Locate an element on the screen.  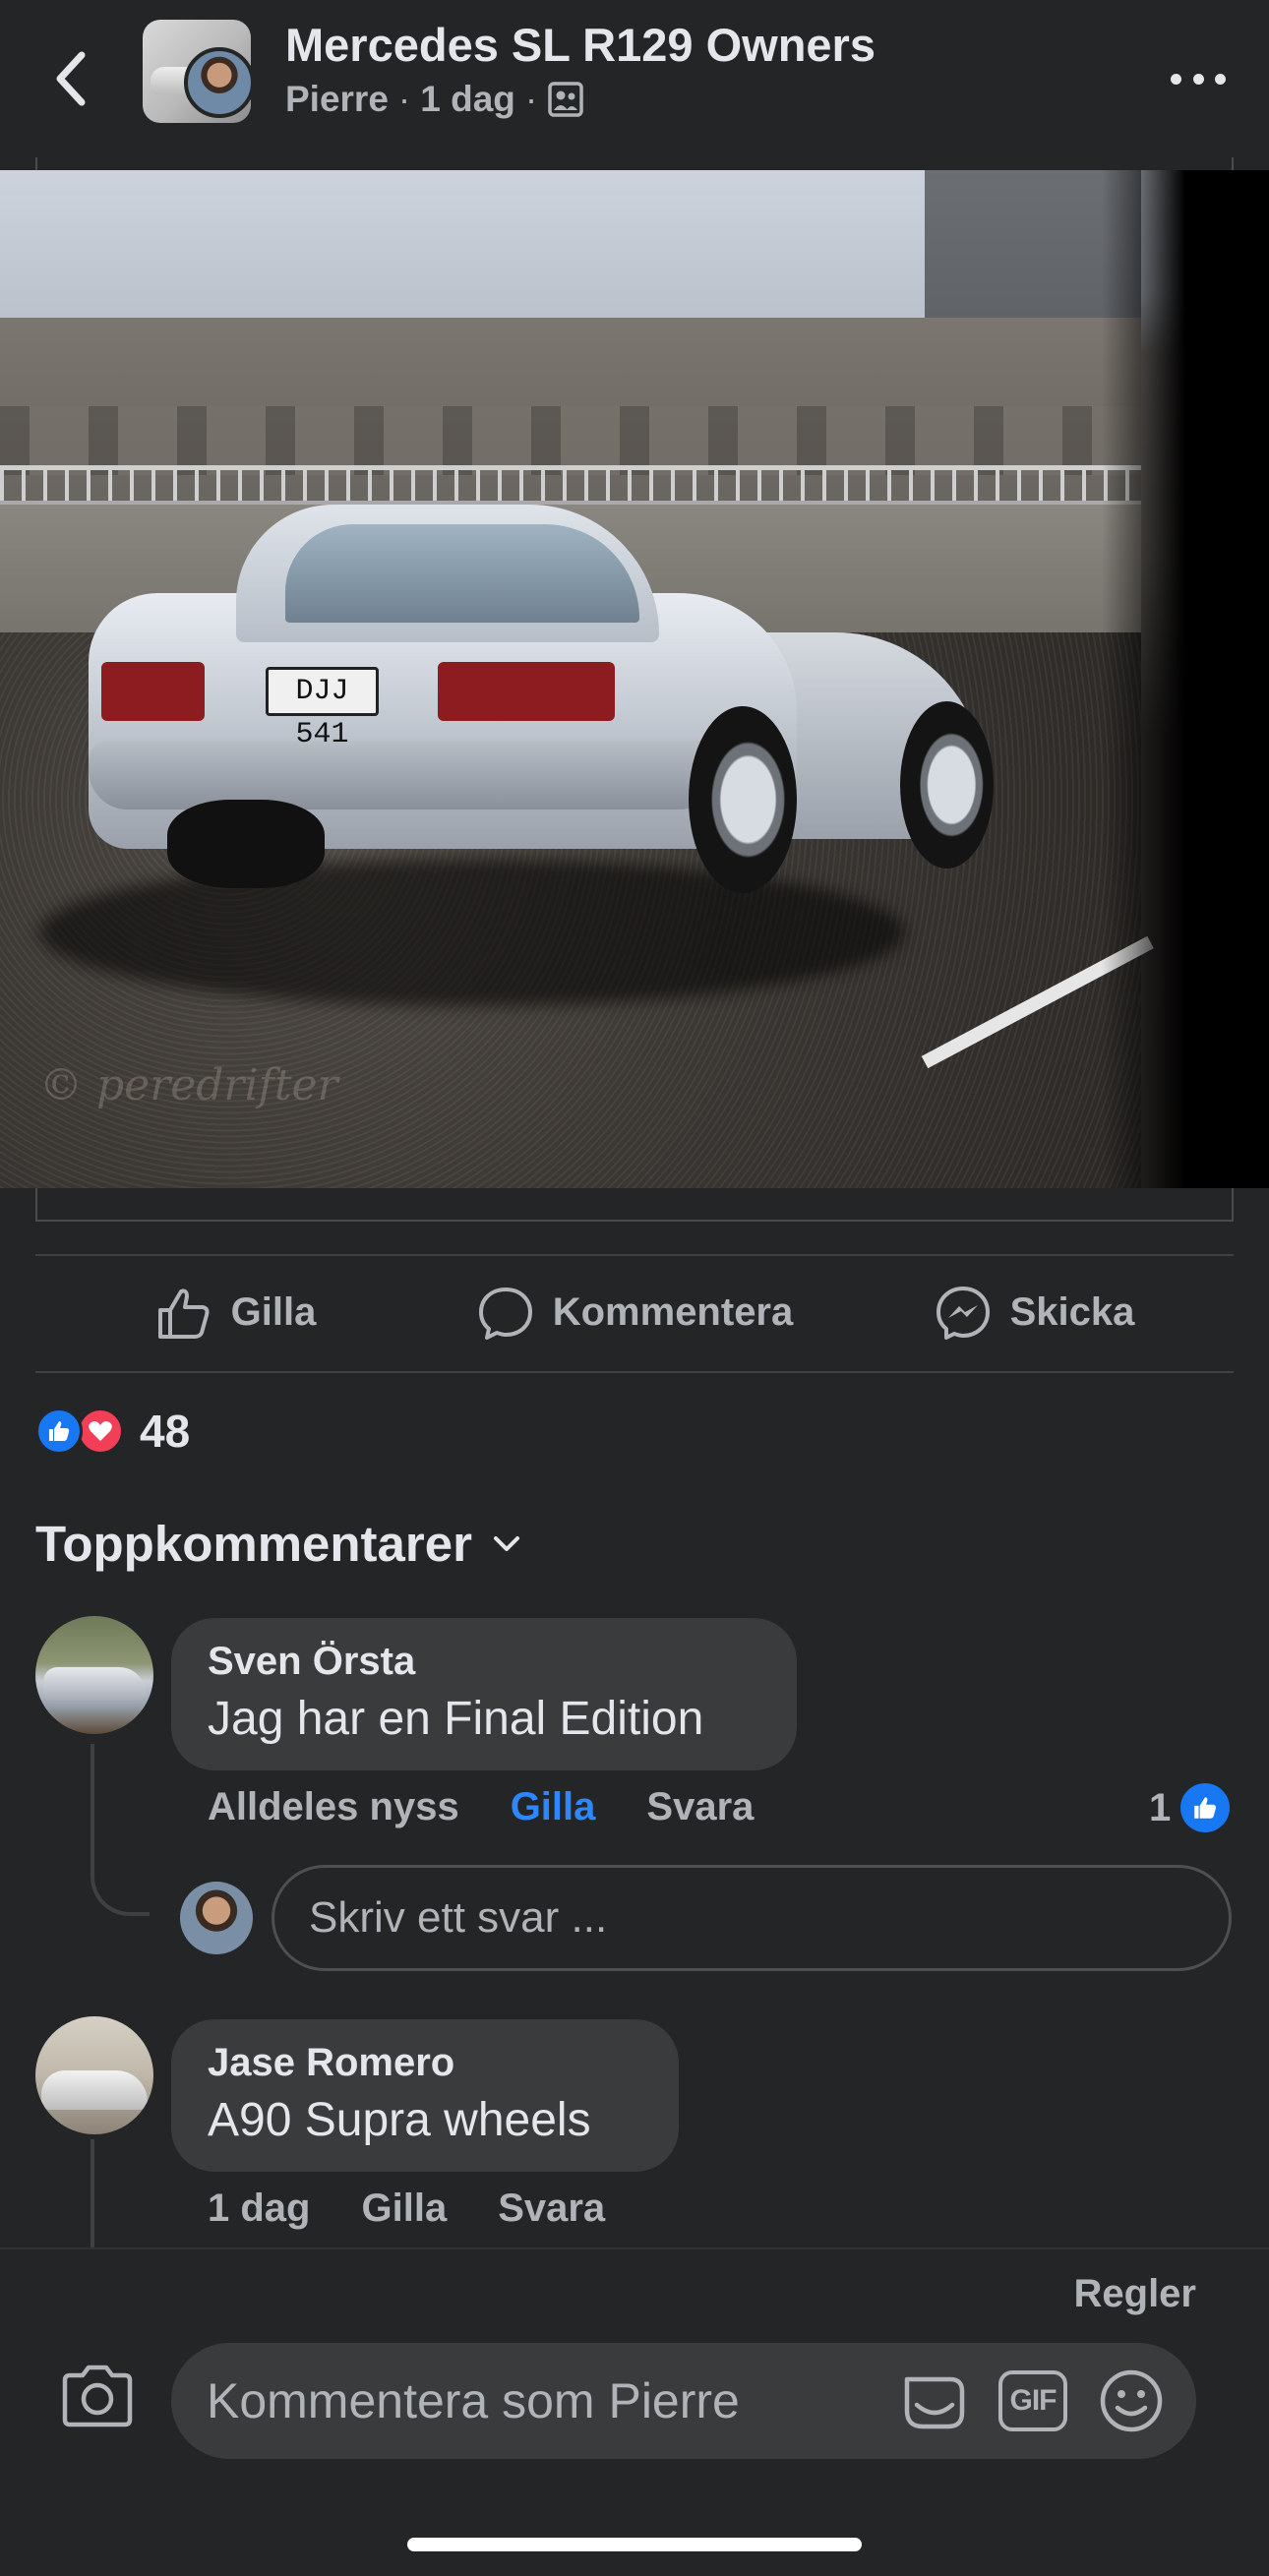
heart-icon is located at coordinates (100, 1431).